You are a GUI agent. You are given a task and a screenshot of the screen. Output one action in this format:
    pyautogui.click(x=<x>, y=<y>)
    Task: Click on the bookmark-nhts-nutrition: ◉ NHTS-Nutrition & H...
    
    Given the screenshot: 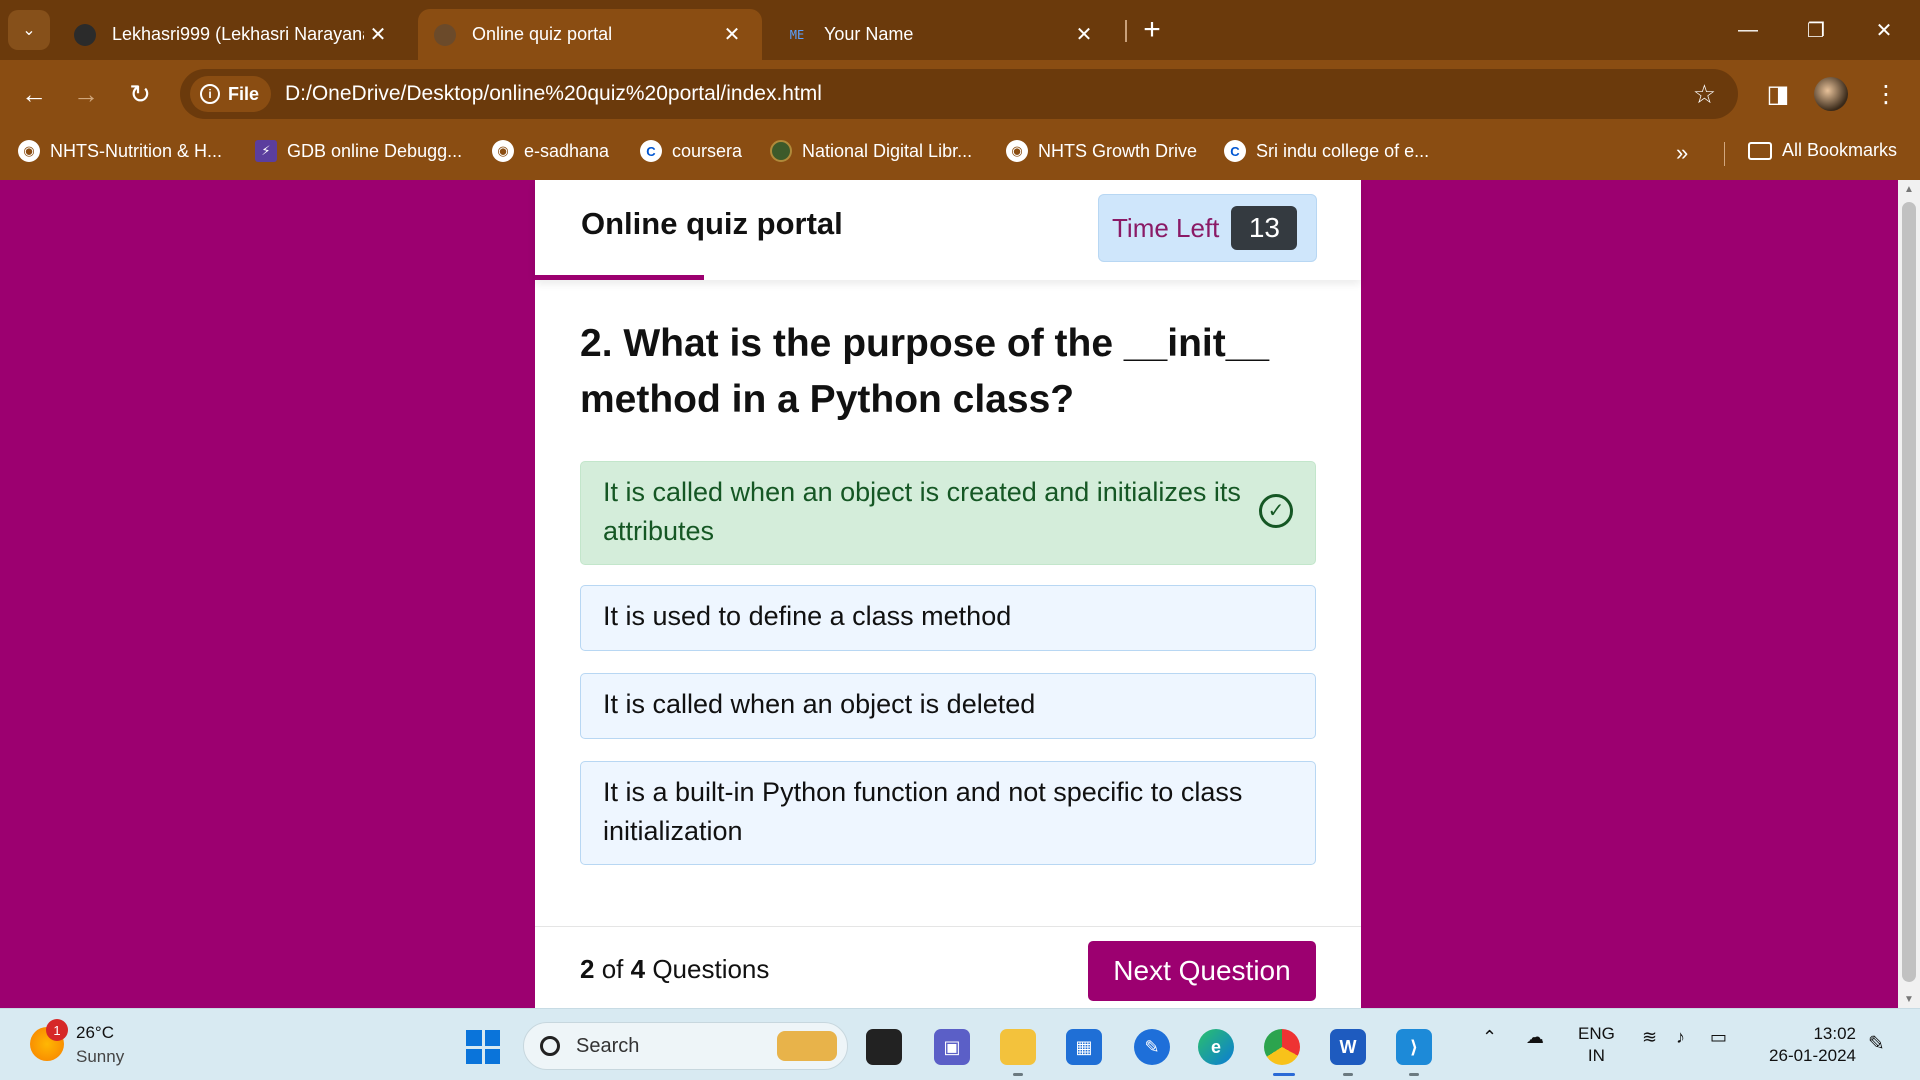 What is the action you would take?
    pyautogui.click(x=120, y=151)
    